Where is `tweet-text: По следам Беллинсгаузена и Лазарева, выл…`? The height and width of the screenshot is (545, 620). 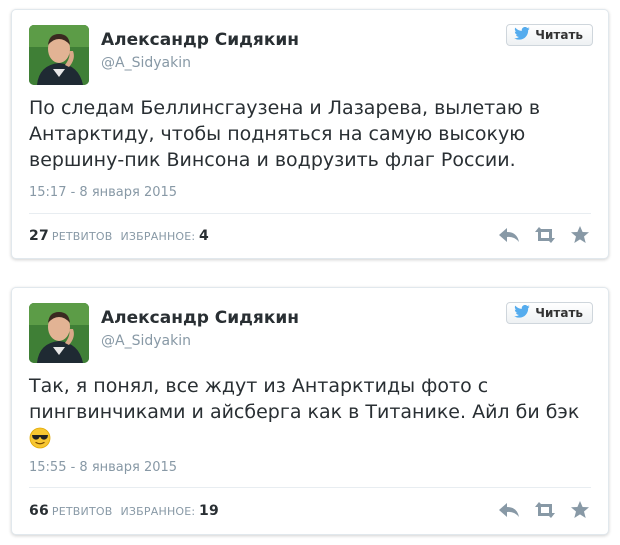 tweet-text: По следам Беллинсгаузена и Лазарева, выл… is located at coordinates (285, 134).